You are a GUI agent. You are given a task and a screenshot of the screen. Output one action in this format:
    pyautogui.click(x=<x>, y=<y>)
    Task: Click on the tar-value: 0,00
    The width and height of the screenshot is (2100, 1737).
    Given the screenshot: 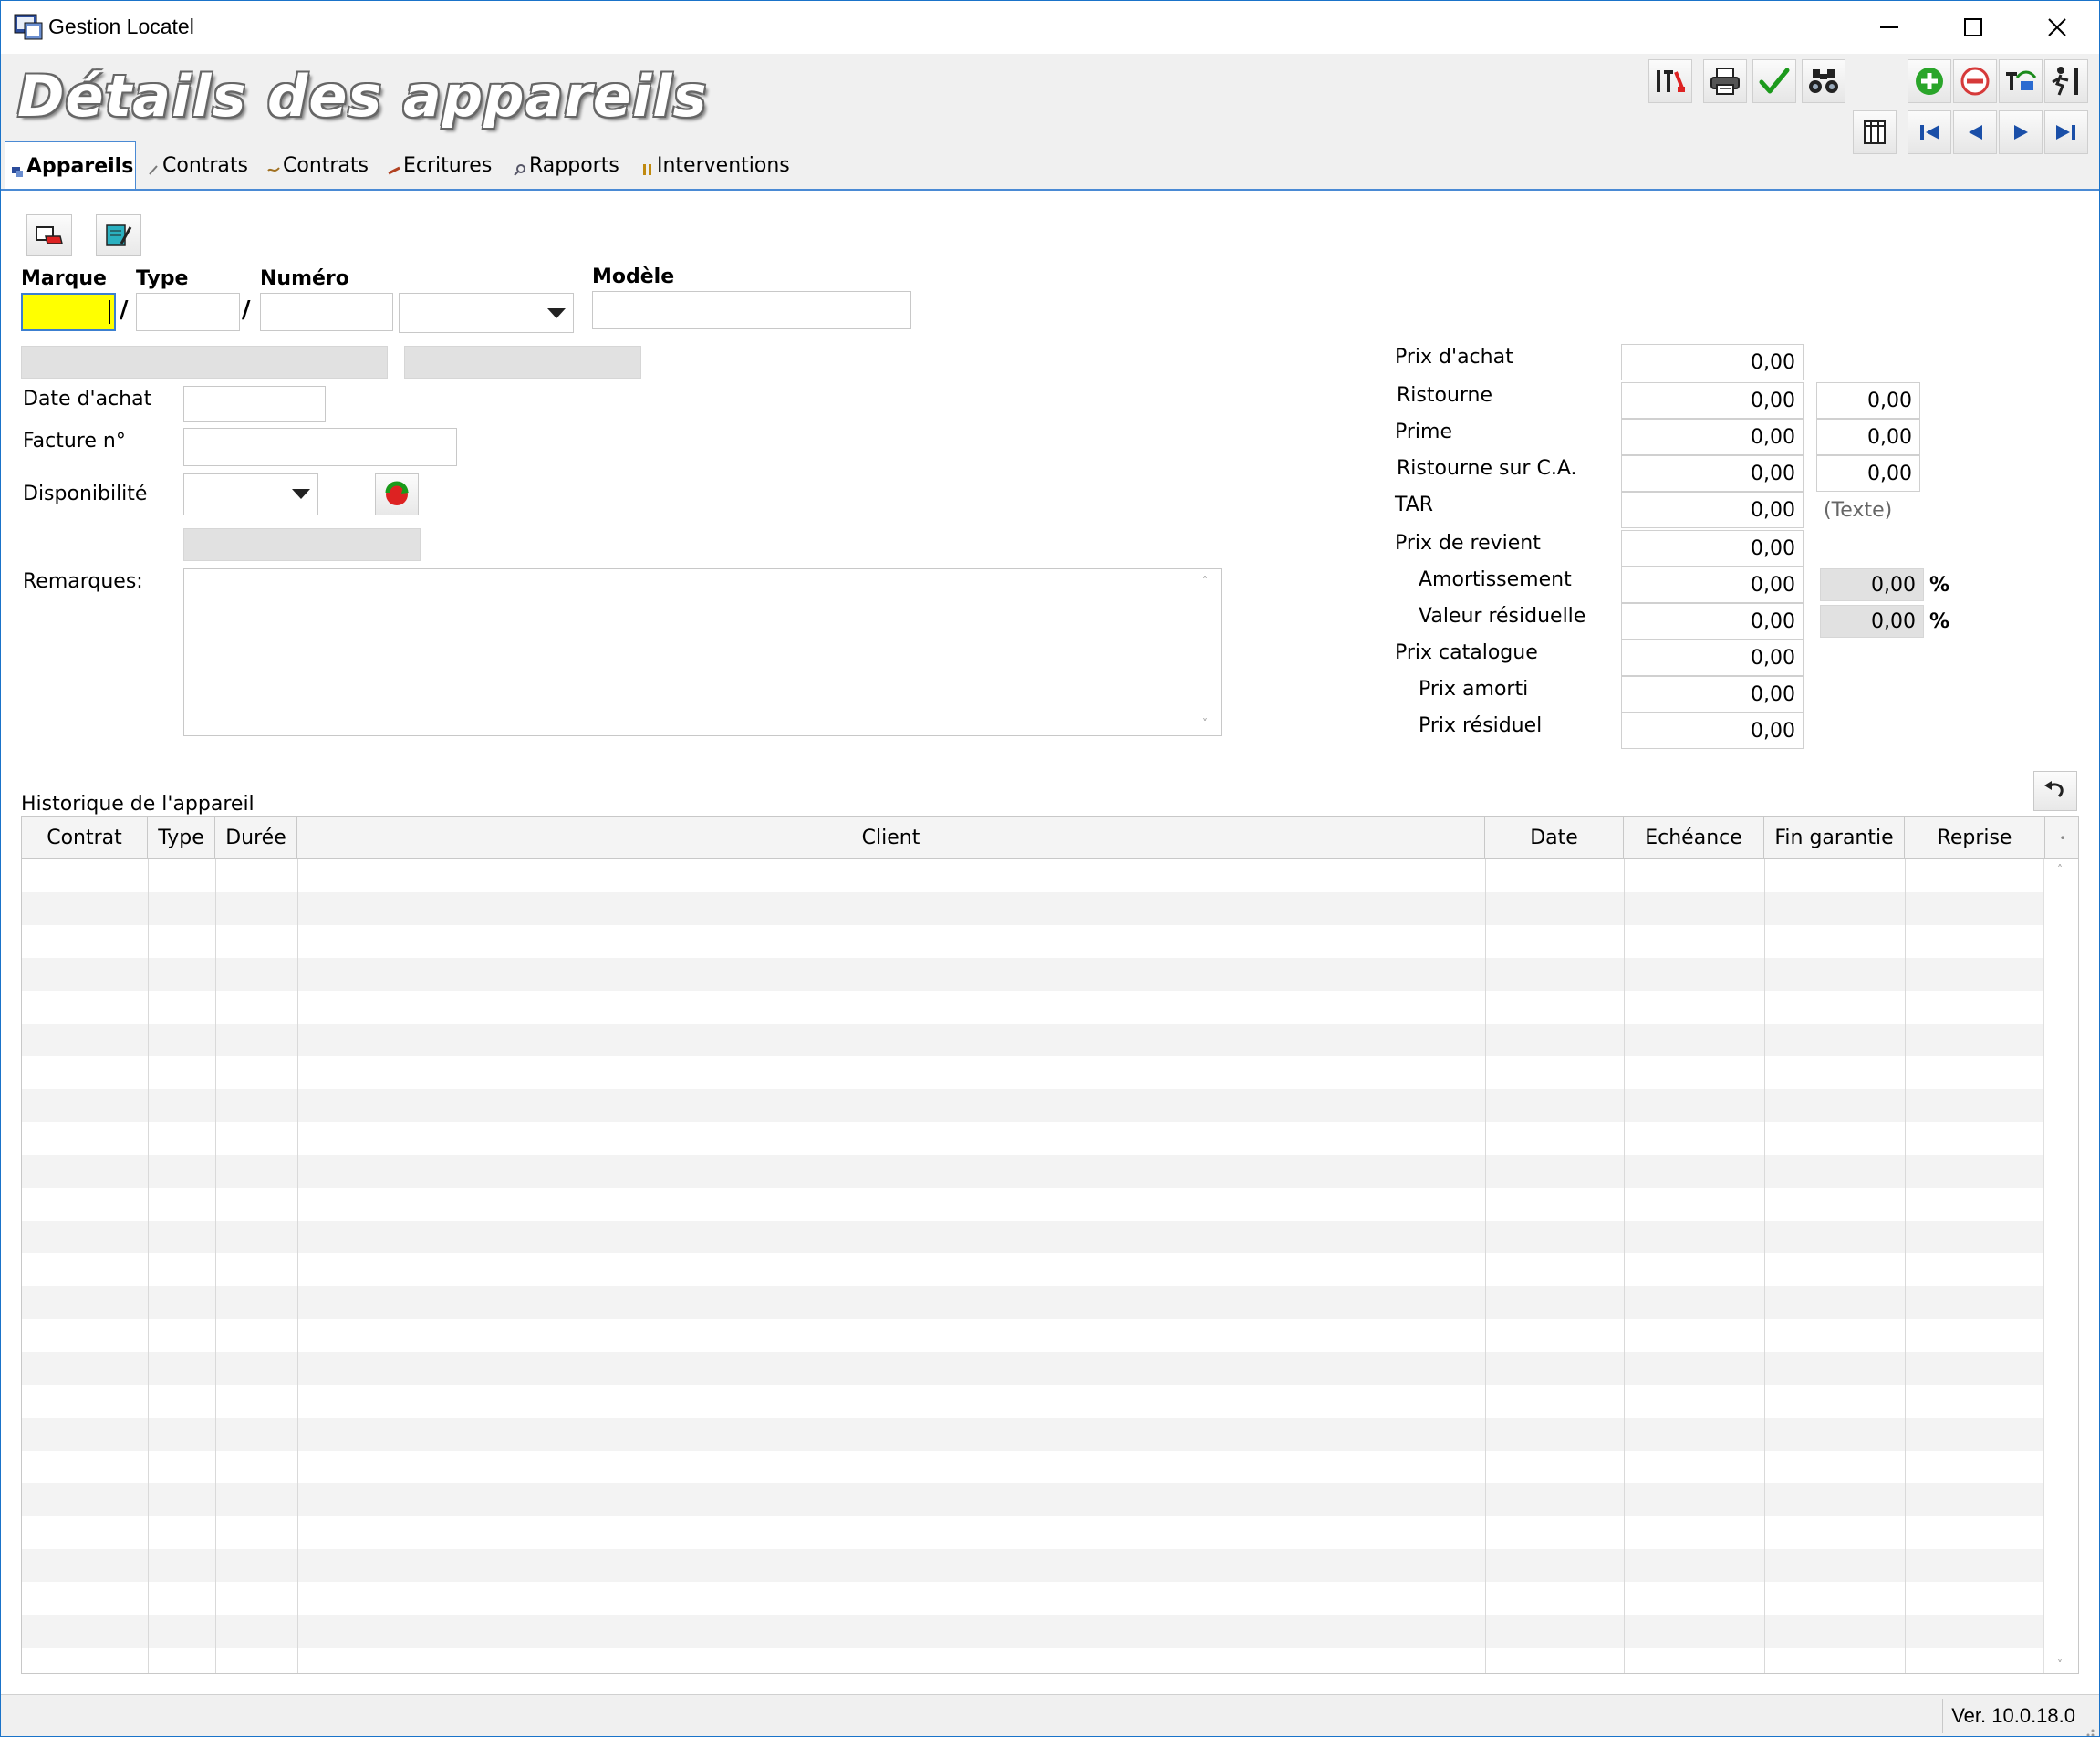 What is the action you would take?
    pyautogui.click(x=1712, y=510)
    